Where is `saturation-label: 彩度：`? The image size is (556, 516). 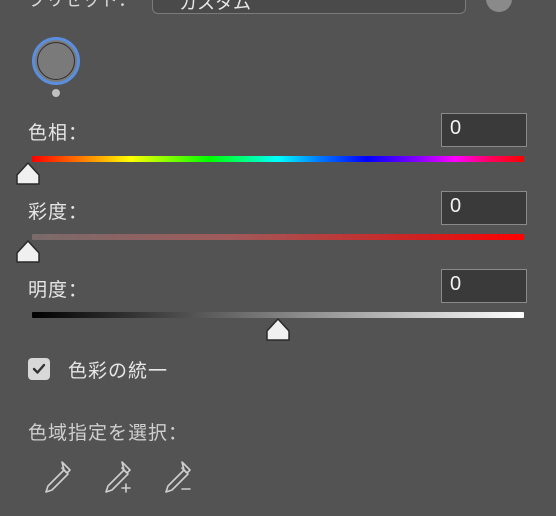
saturation-label: 彩度： is located at coordinates (58, 212).